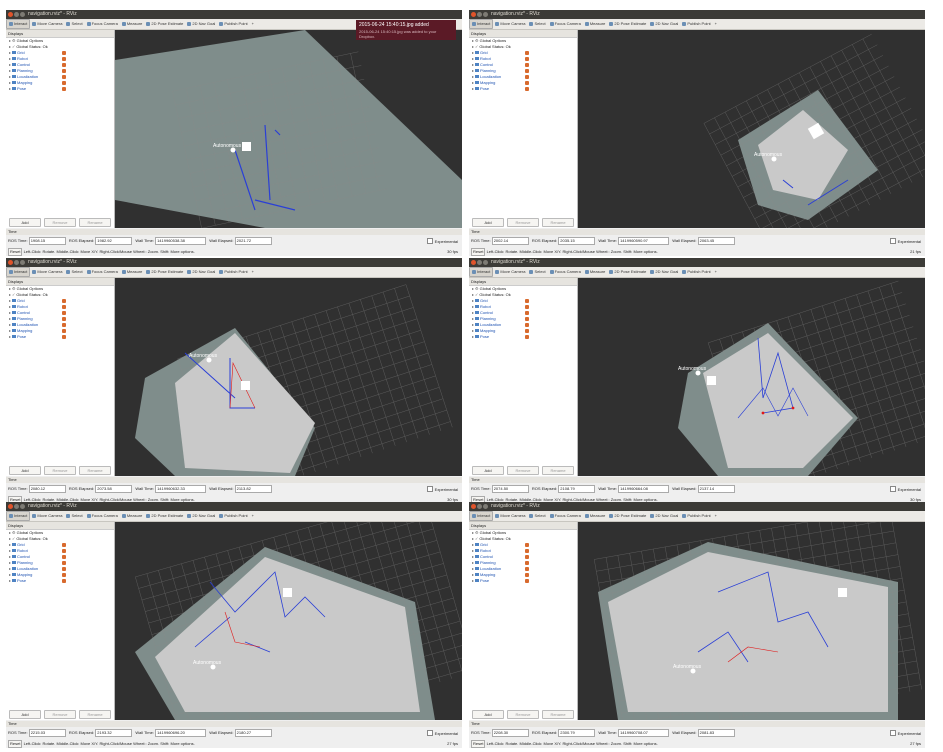 Image resolution: width=943 pixels, height=752 pixels. I want to click on reset-button: Reset, so click(478, 252).